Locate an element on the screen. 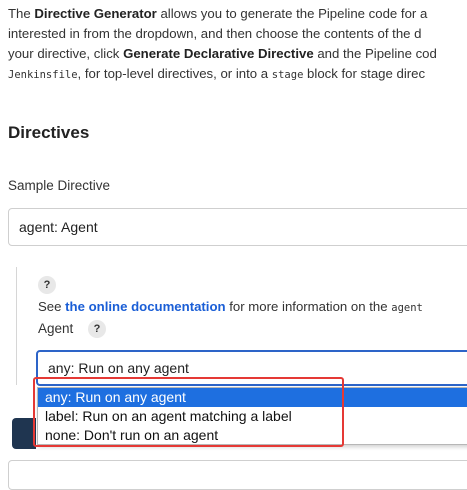 This screenshot has width=467, height=490. intro-text-segment: The is located at coordinates (21, 13).